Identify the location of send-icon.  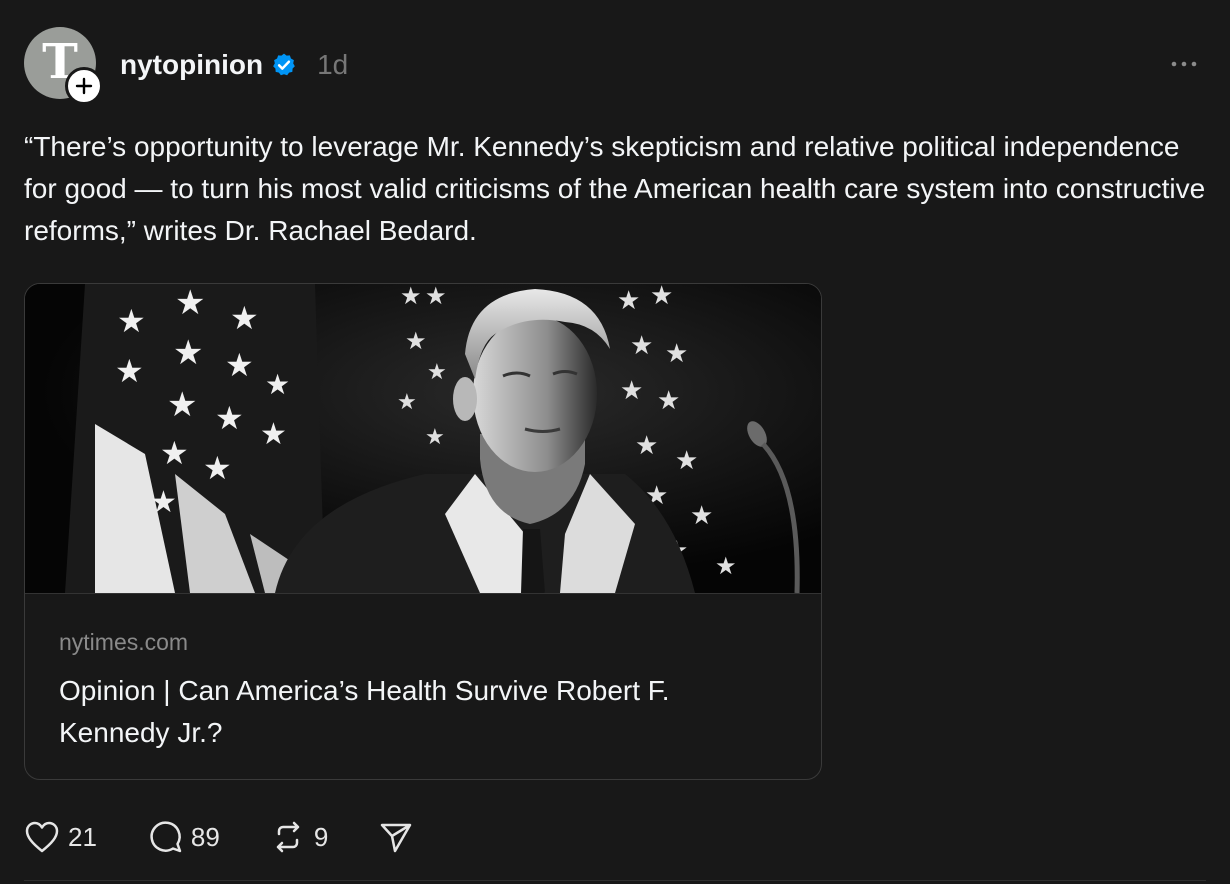
(396, 838).